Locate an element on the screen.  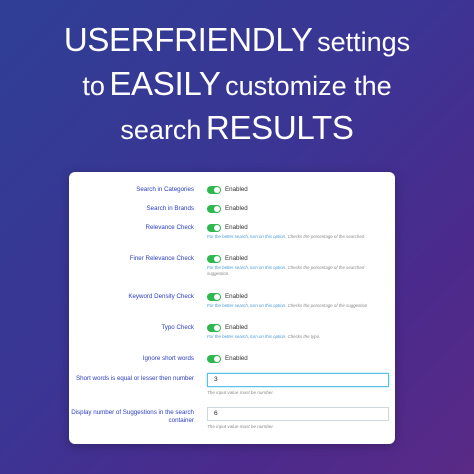
setting-label: Finer Relevance Check is located at coordinates (161, 258).